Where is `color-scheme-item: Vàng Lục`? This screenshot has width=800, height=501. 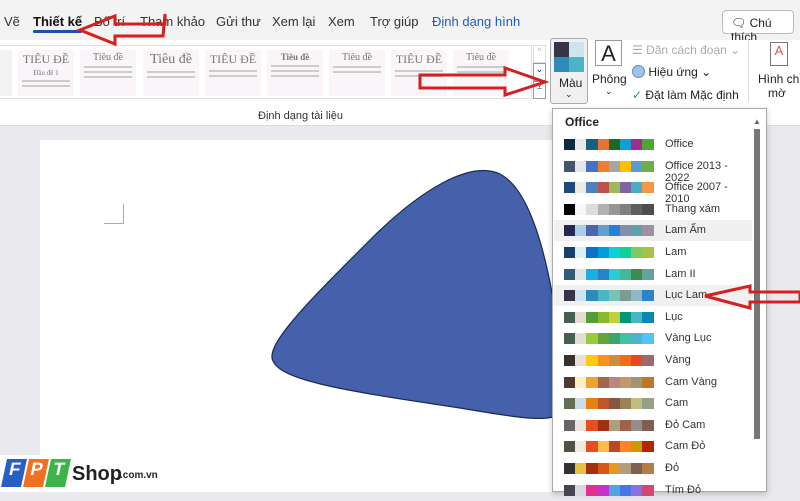 color-scheme-item: Vàng Lục is located at coordinates (653, 338).